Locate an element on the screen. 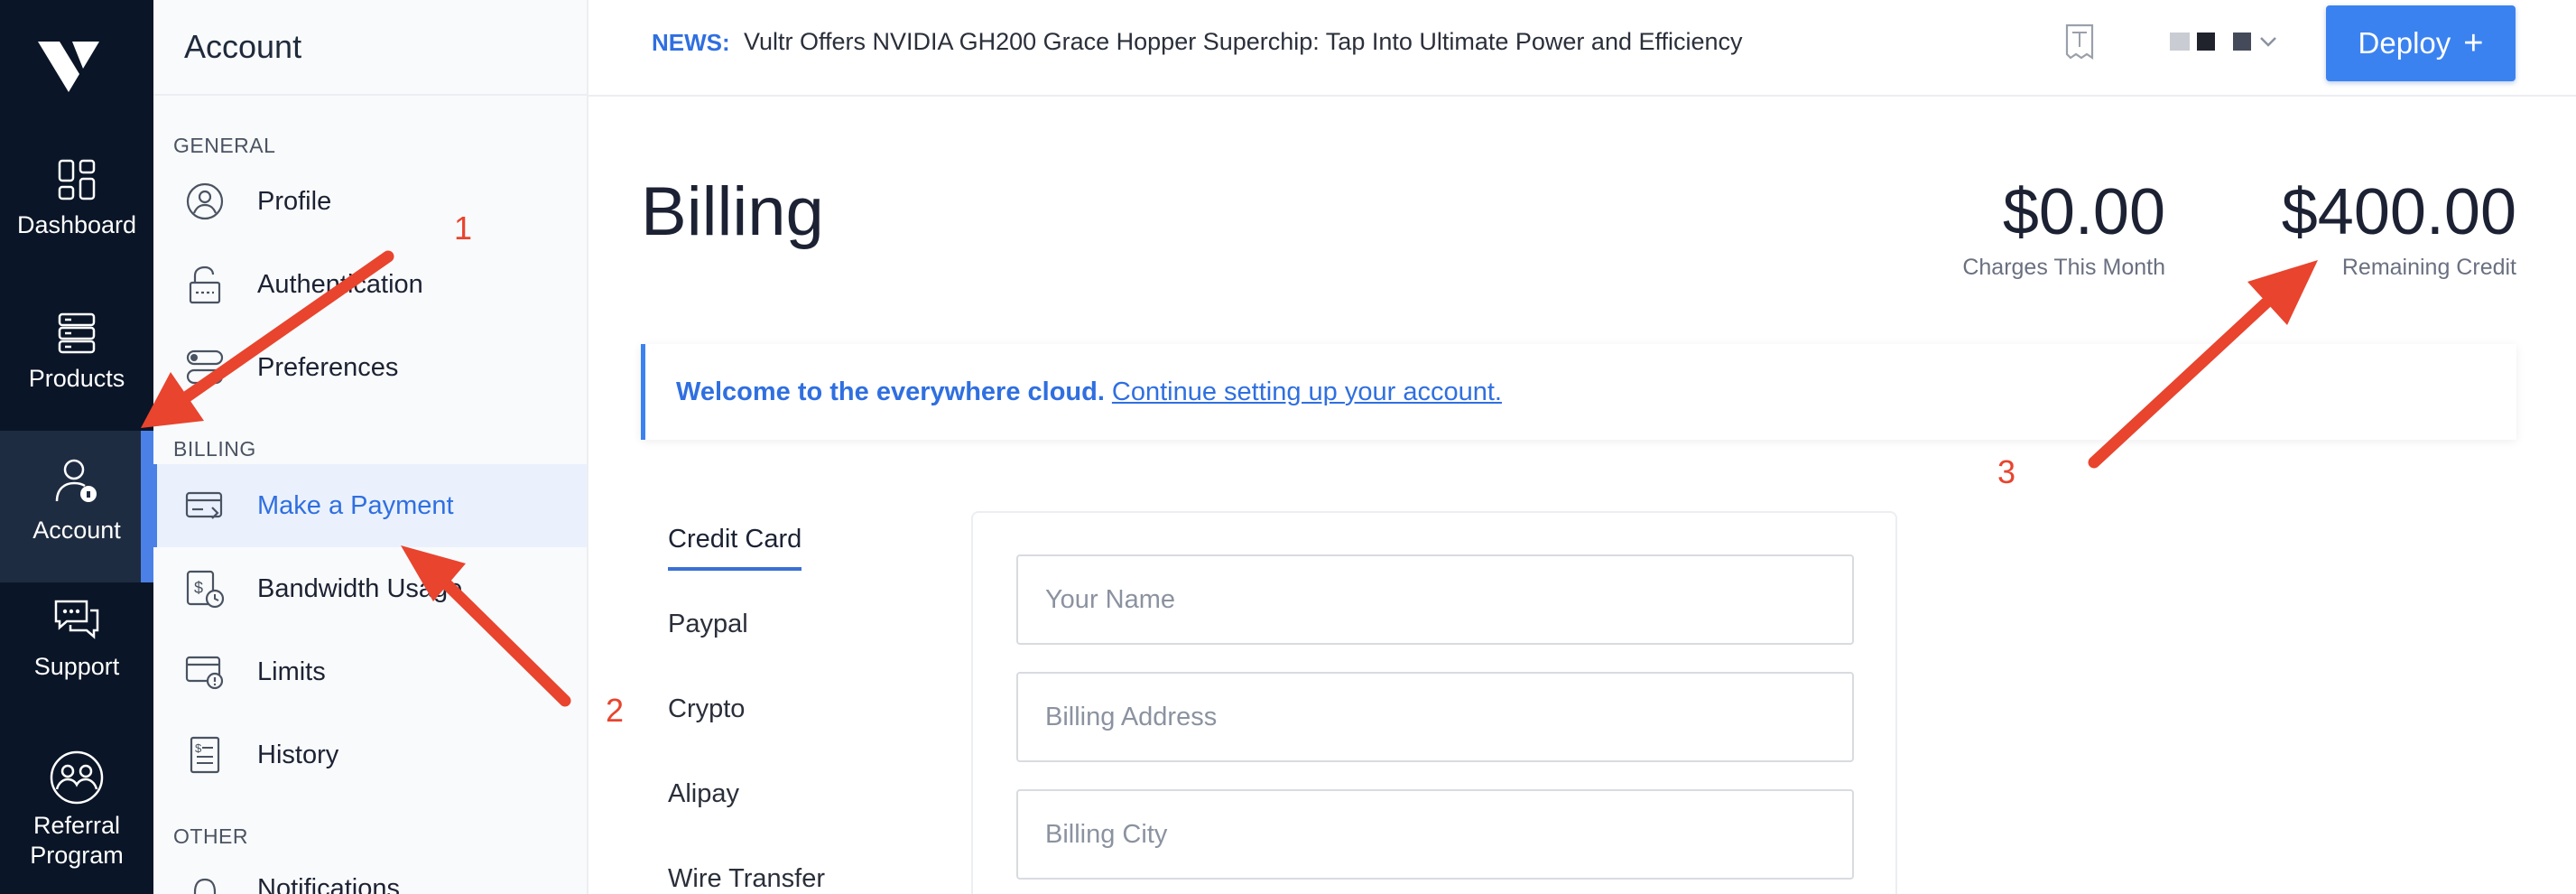  submenu-item-bandwidth-usage: $ Bandwidth Usage is located at coordinates (370, 588).